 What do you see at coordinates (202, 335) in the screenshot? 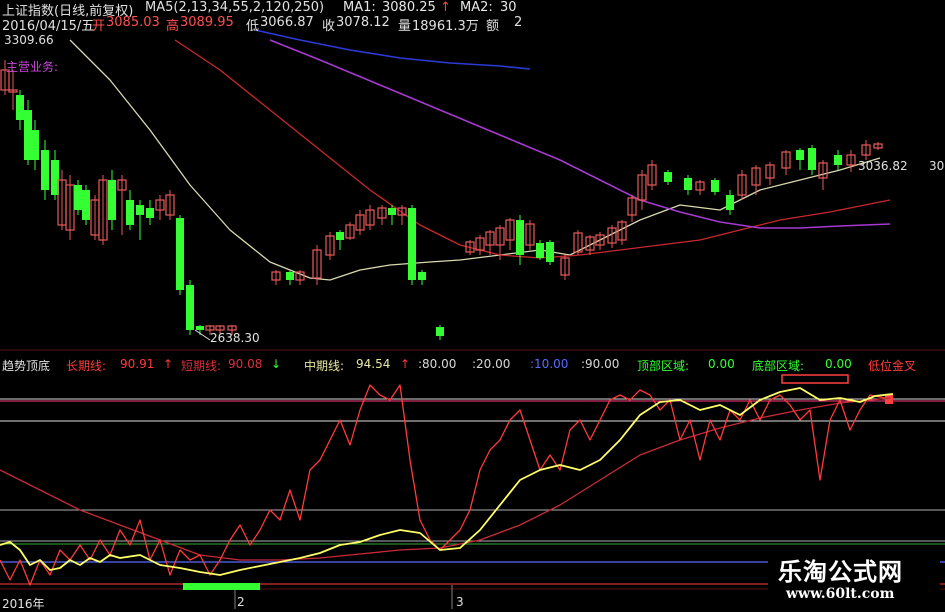
I see `low-marker-pointer` at bounding box center [202, 335].